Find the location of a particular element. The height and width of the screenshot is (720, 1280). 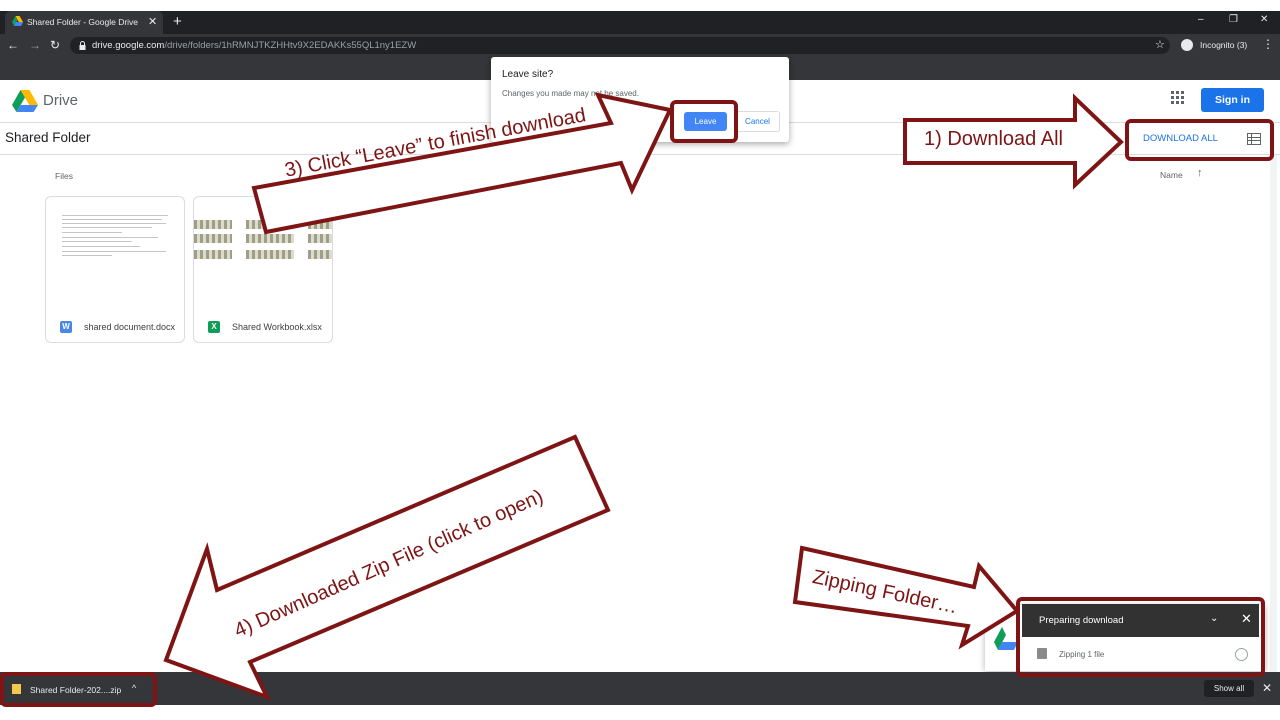

zip-file-highlight is located at coordinates (78, 689).